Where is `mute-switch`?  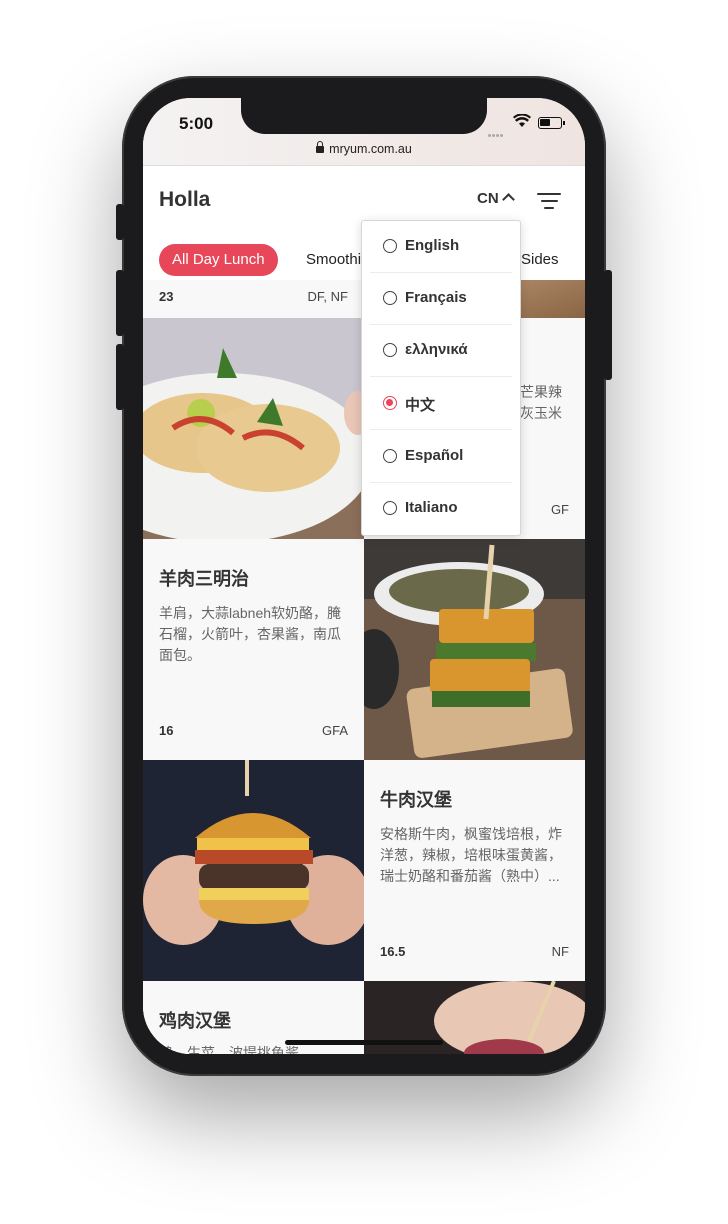 mute-switch is located at coordinates (120, 222).